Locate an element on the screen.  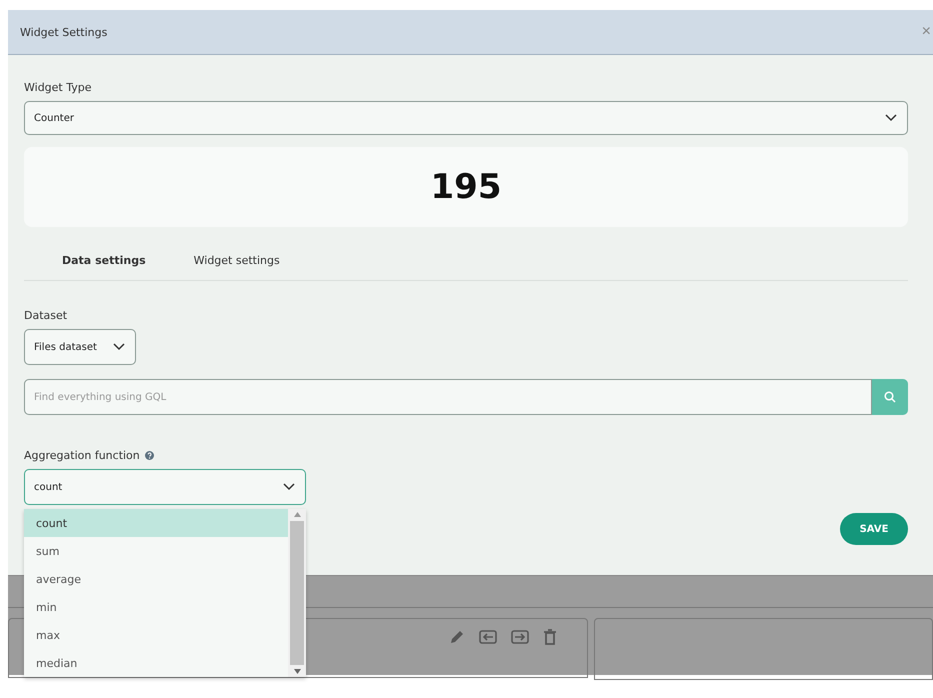
dataset-select: Files dataset is located at coordinates (80, 347).